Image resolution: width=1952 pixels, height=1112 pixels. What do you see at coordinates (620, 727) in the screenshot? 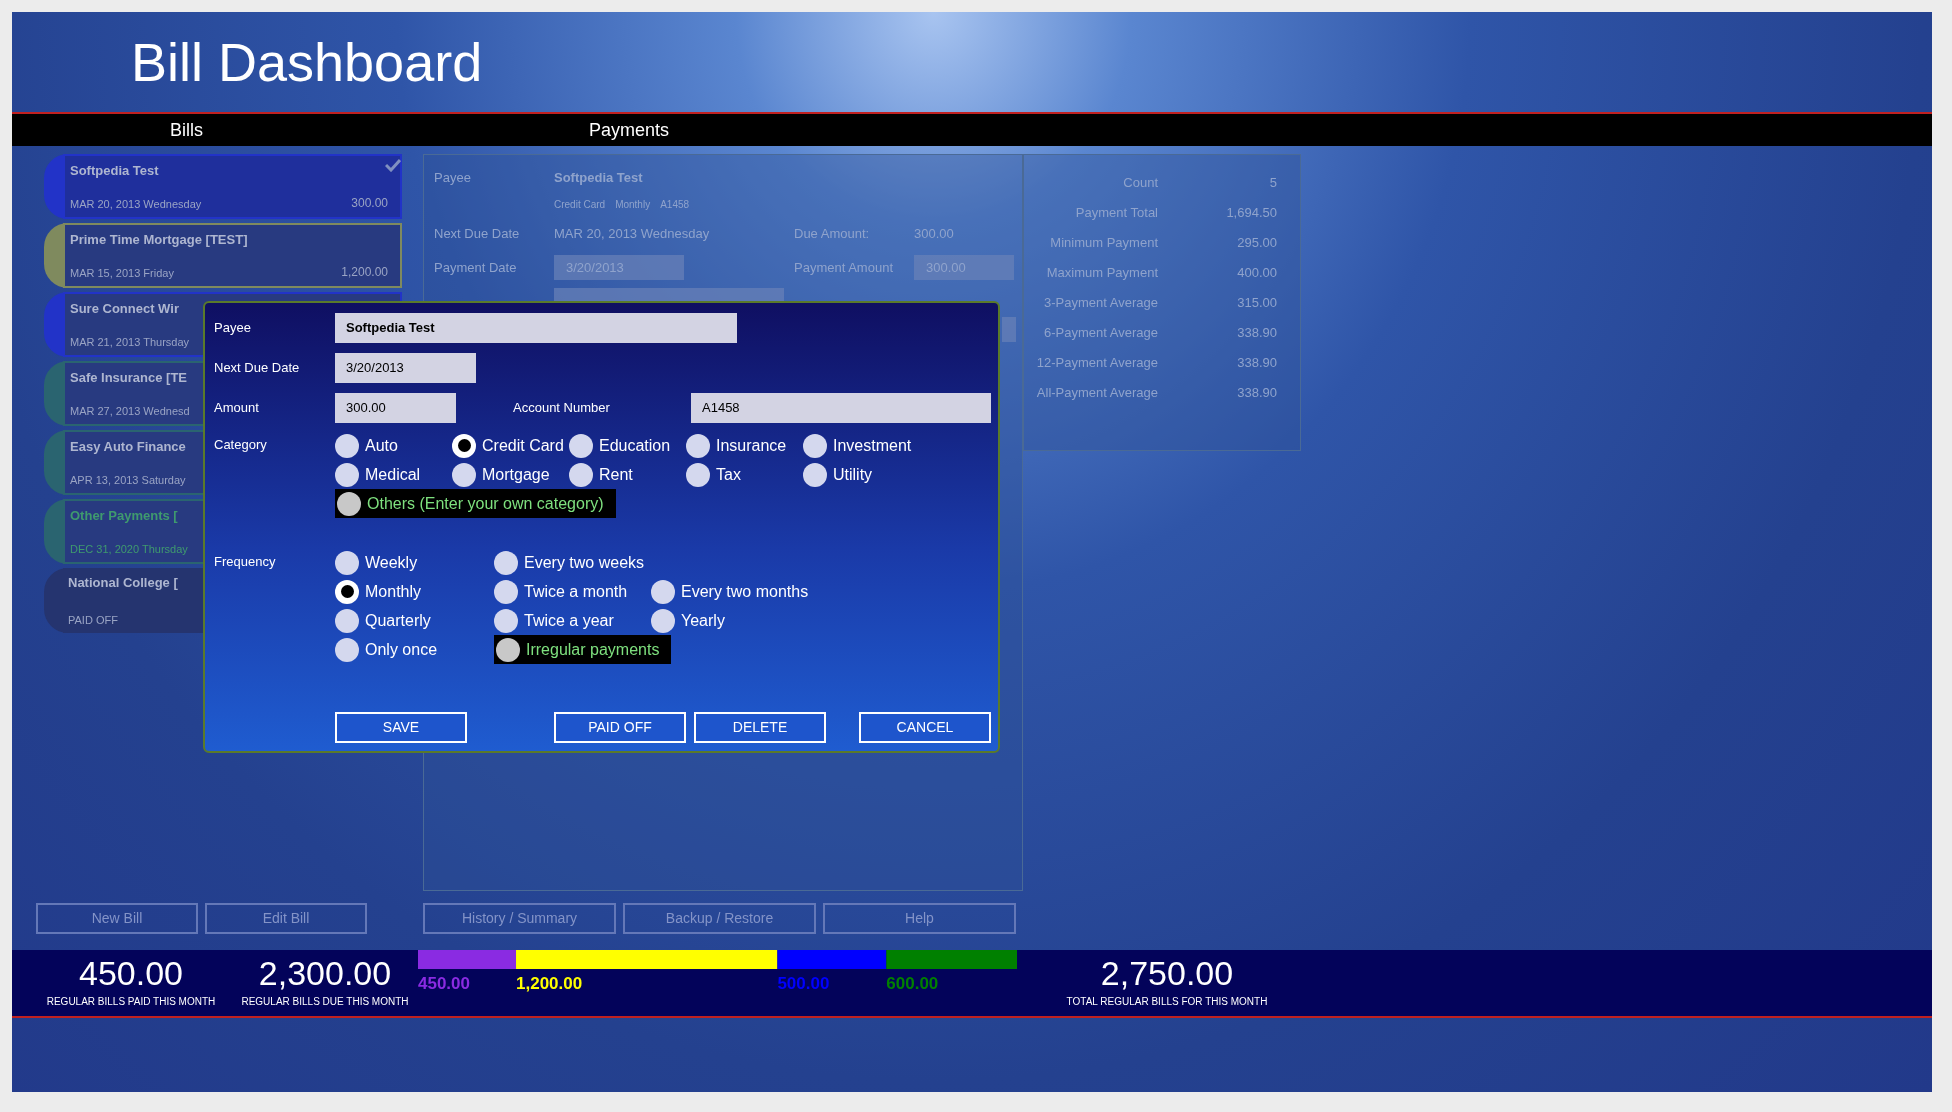
I see `dialog-button: PAID OFF` at bounding box center [620, 727].